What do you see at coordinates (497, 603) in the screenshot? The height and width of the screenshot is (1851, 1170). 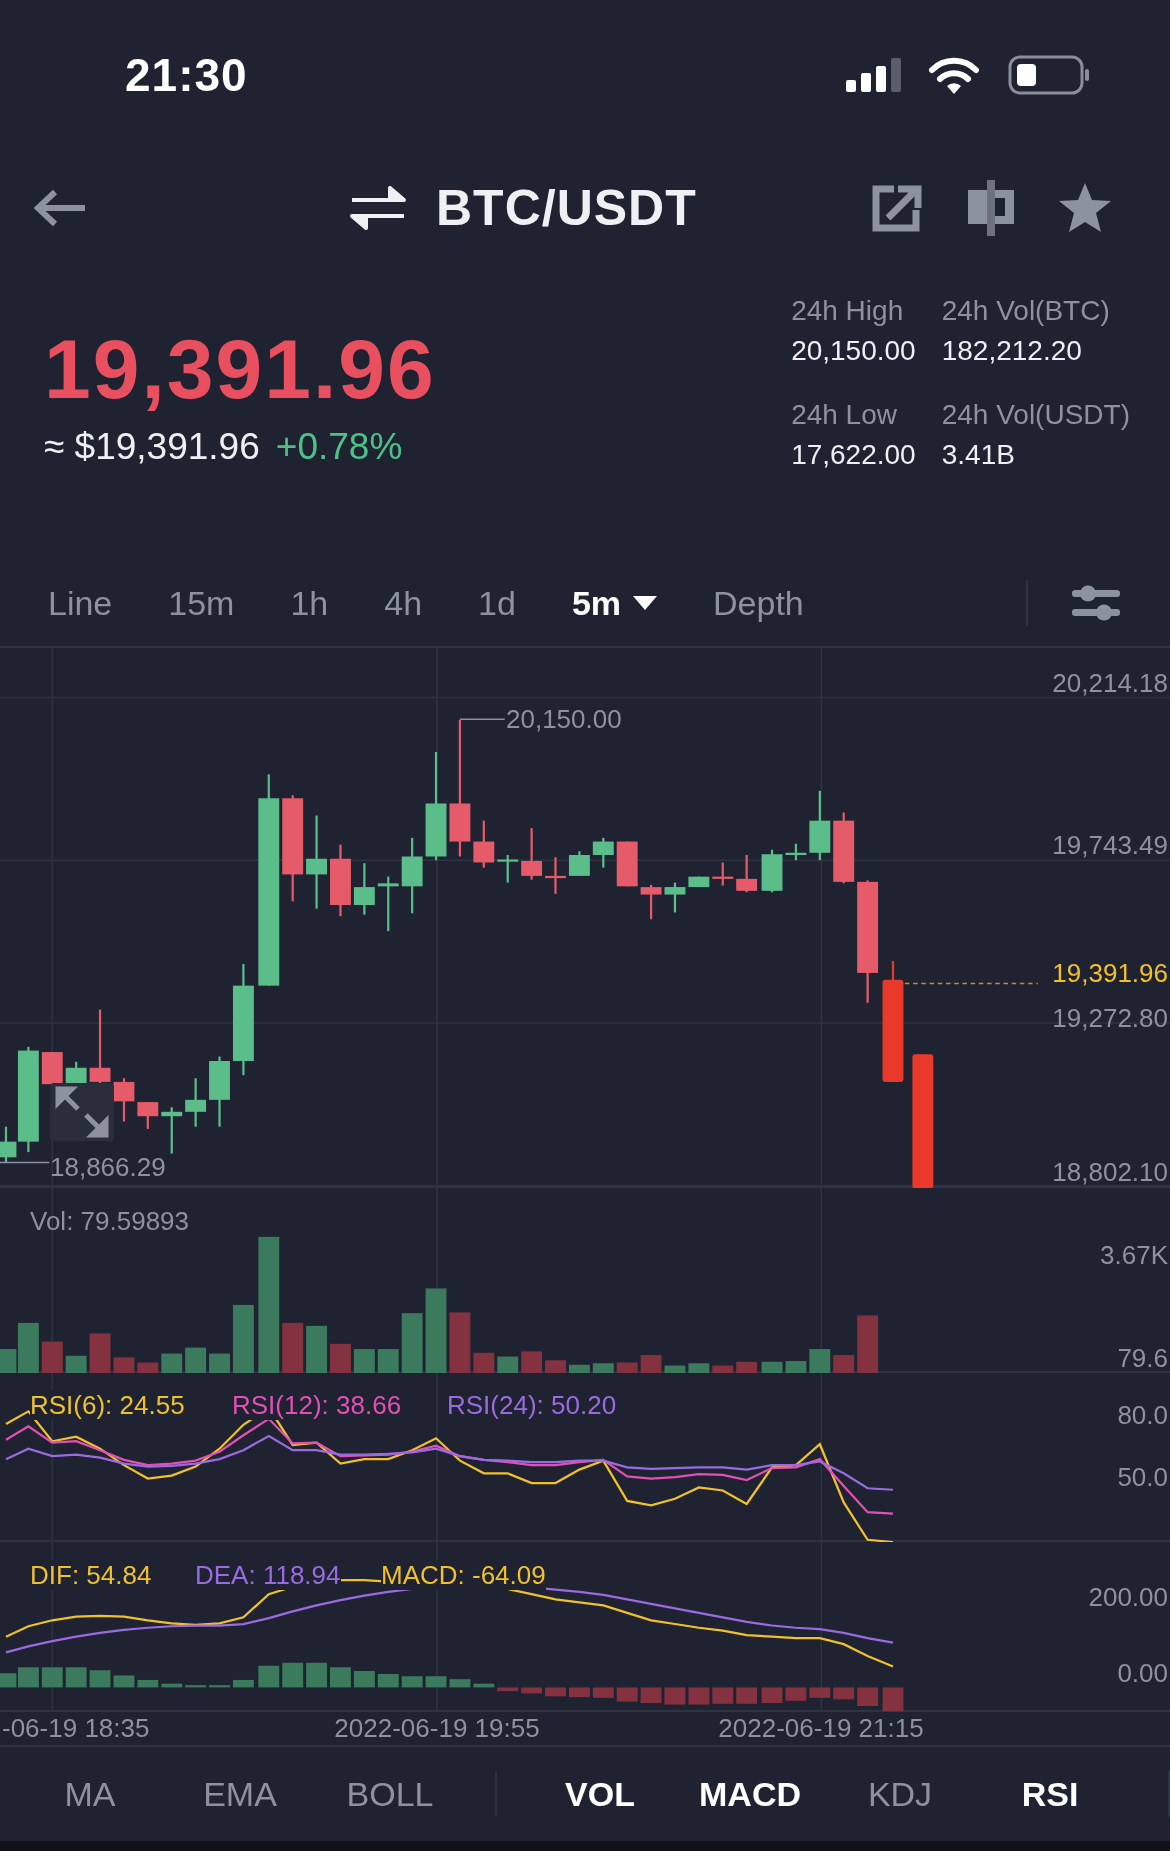 I see `interval-tab: 1d` at bounding box center [497, 603].